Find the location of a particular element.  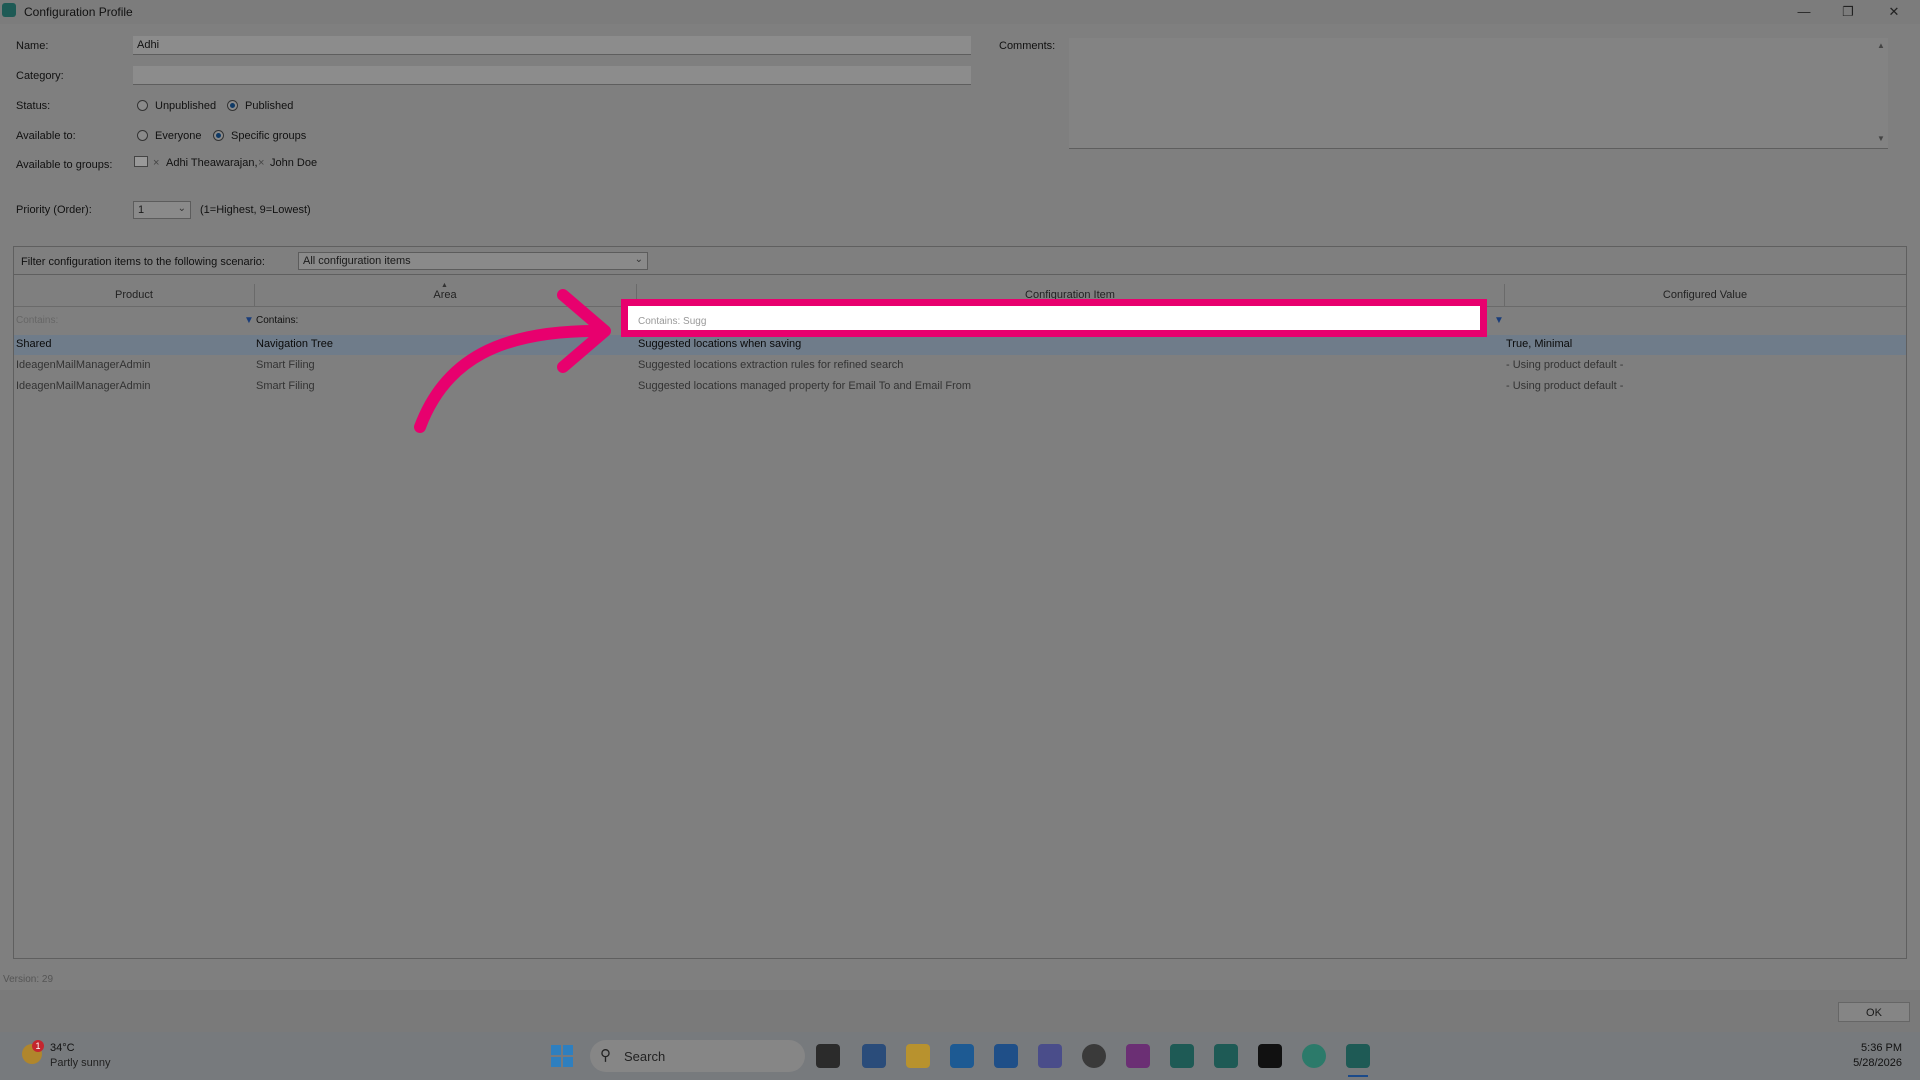

priority-hint: (1=Highest, 9=Lowest) is located at coordinates (255, 210).